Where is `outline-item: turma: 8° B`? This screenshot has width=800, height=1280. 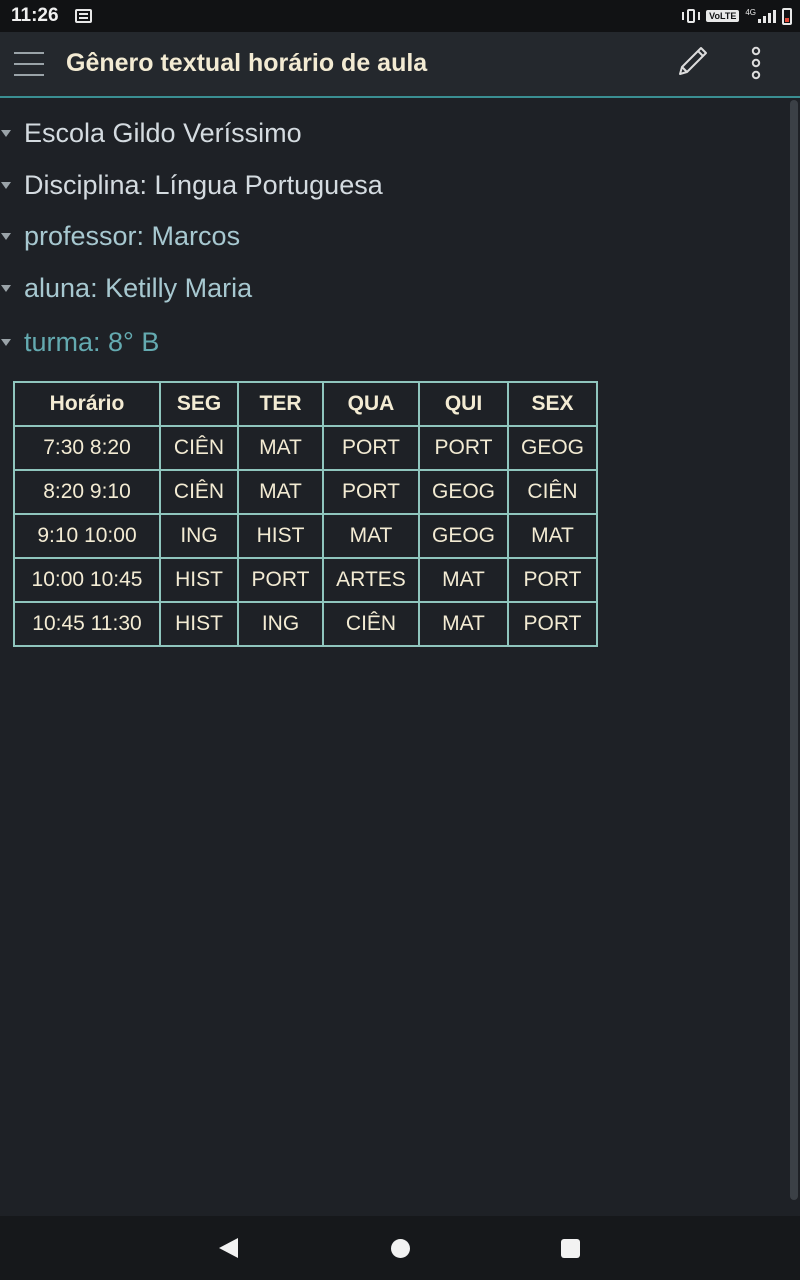 outline-item: turma: 8° B is located at coordinates (79, 342).